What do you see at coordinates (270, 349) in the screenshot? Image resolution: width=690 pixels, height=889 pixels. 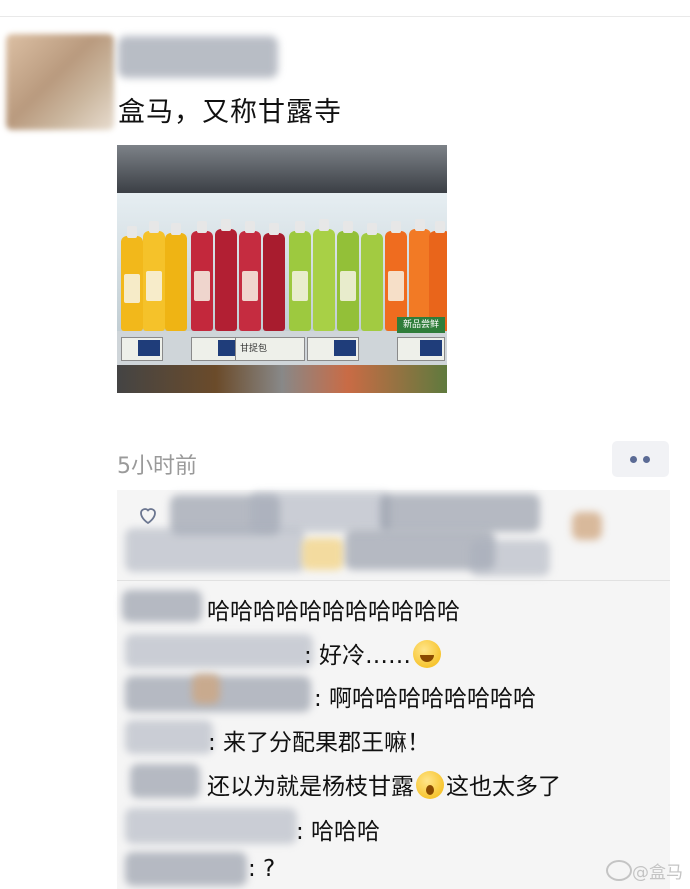 I see `price-tag-label: 甘捉包` at bounding box center [270, 349].